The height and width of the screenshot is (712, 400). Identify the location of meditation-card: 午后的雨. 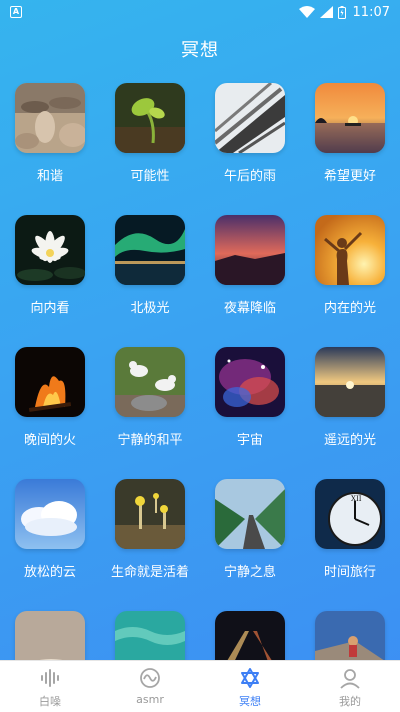
(250, 140).